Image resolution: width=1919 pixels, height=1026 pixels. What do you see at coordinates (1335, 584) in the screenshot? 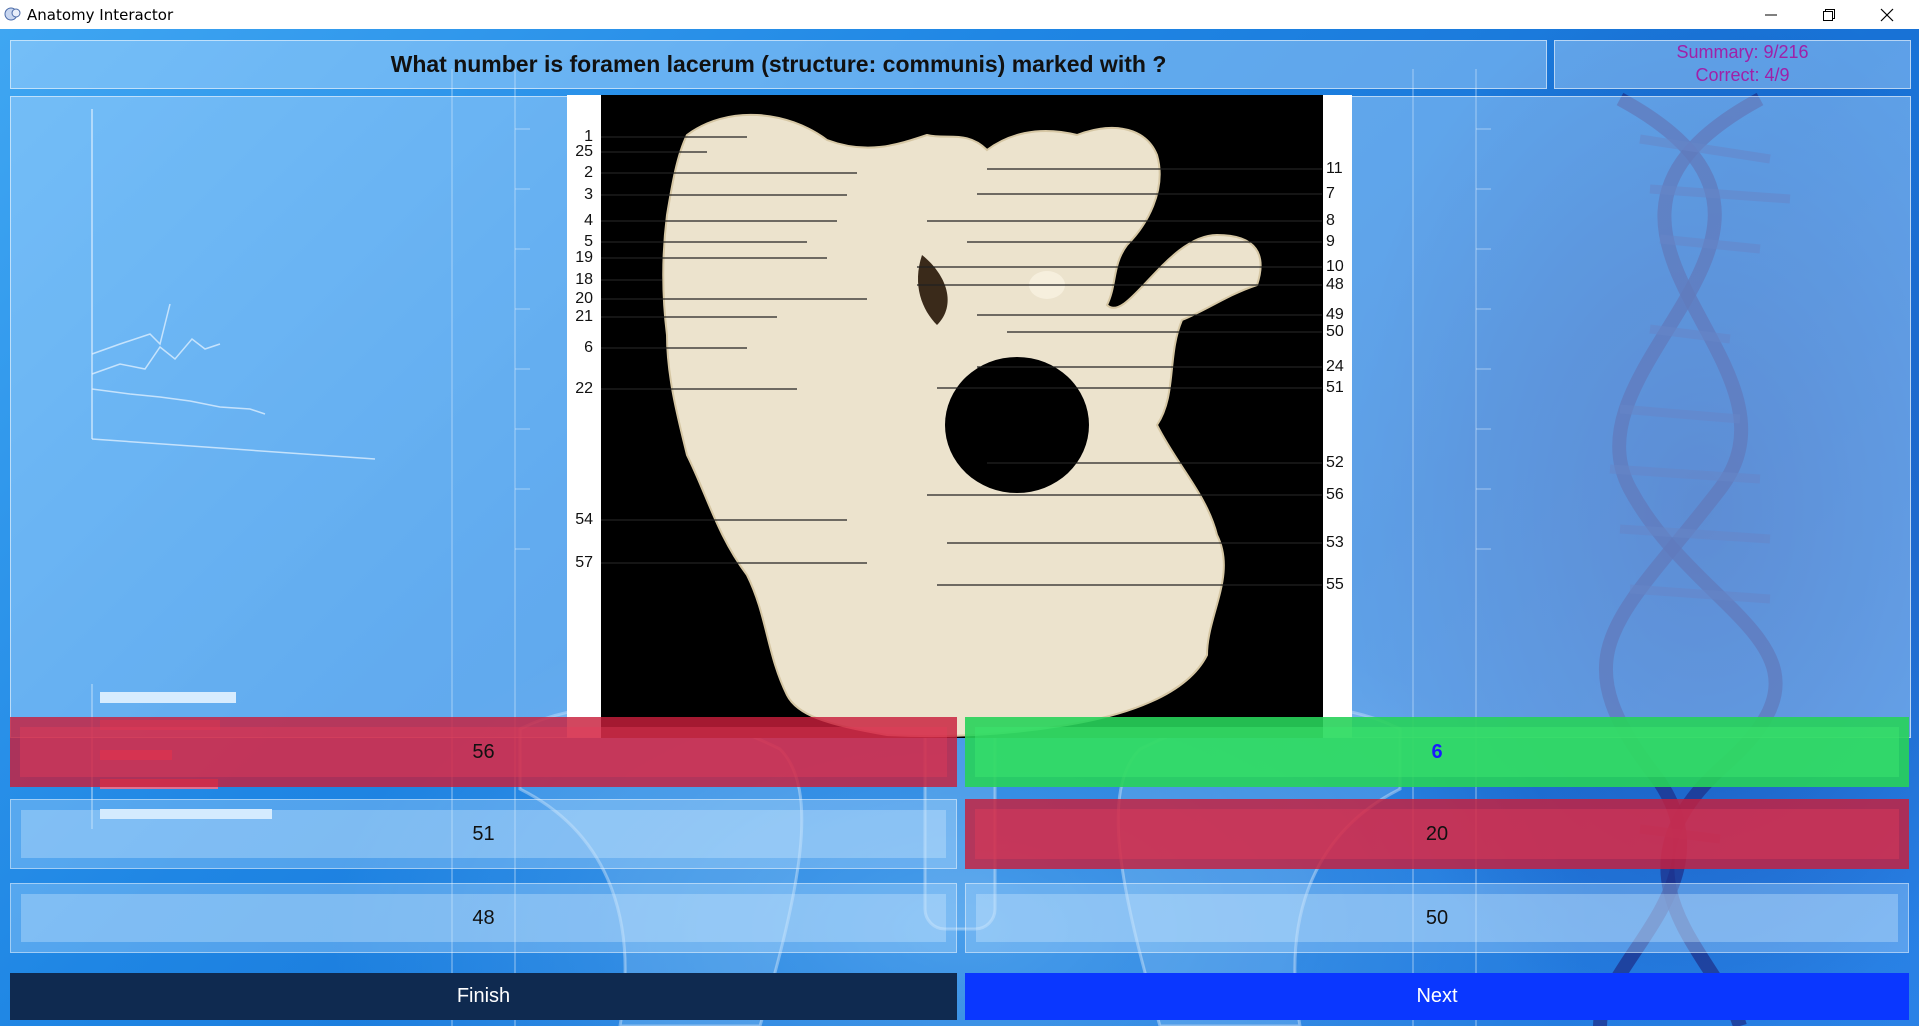
I see `figure-label-55: 55` at bounding box center [1335, 584].